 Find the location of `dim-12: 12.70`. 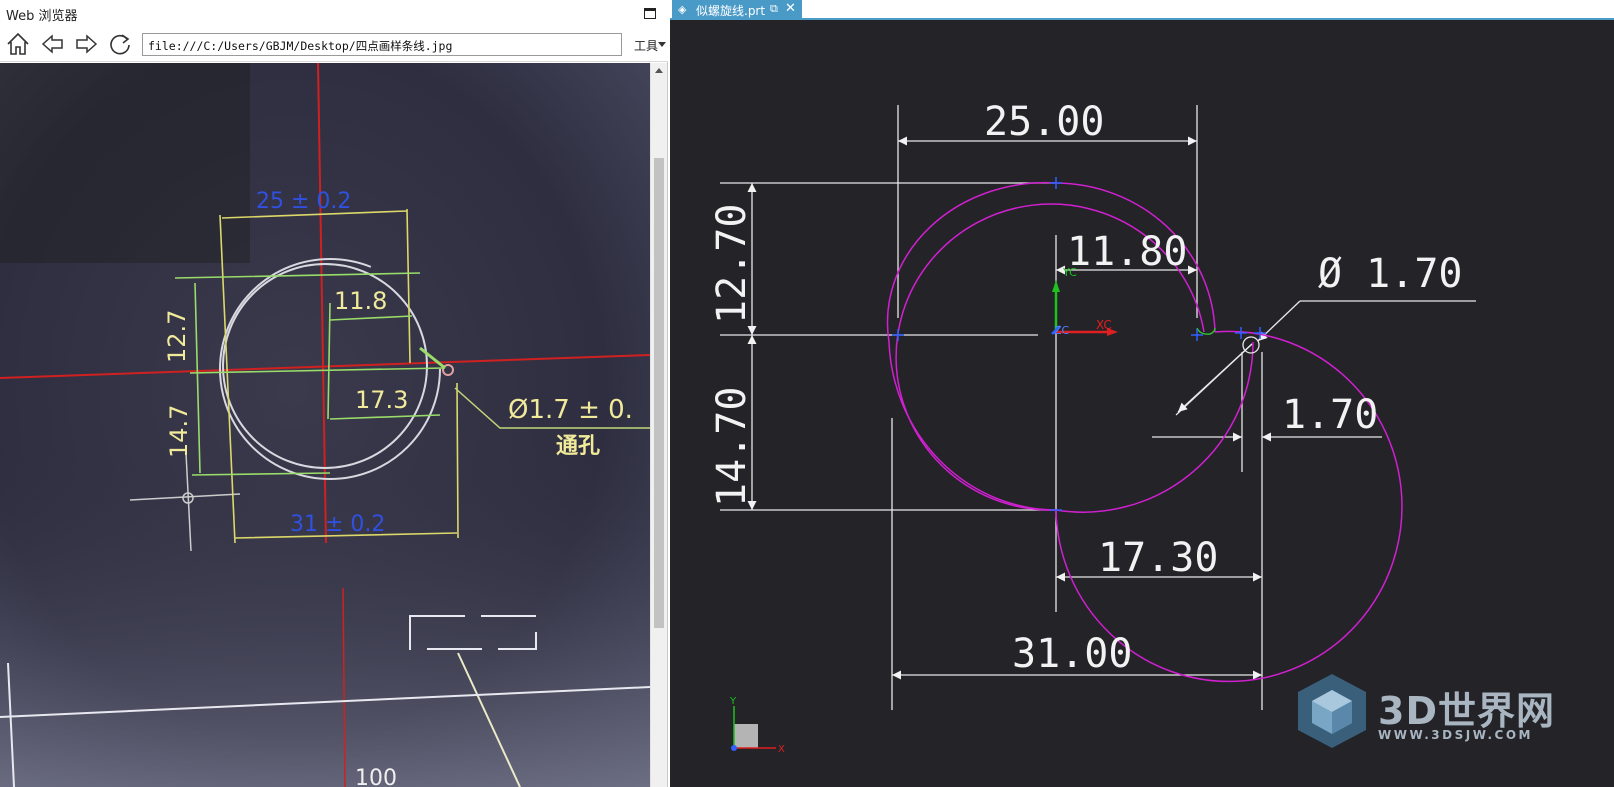

dim-12: 12.70 is located at coordinates (732, 264).